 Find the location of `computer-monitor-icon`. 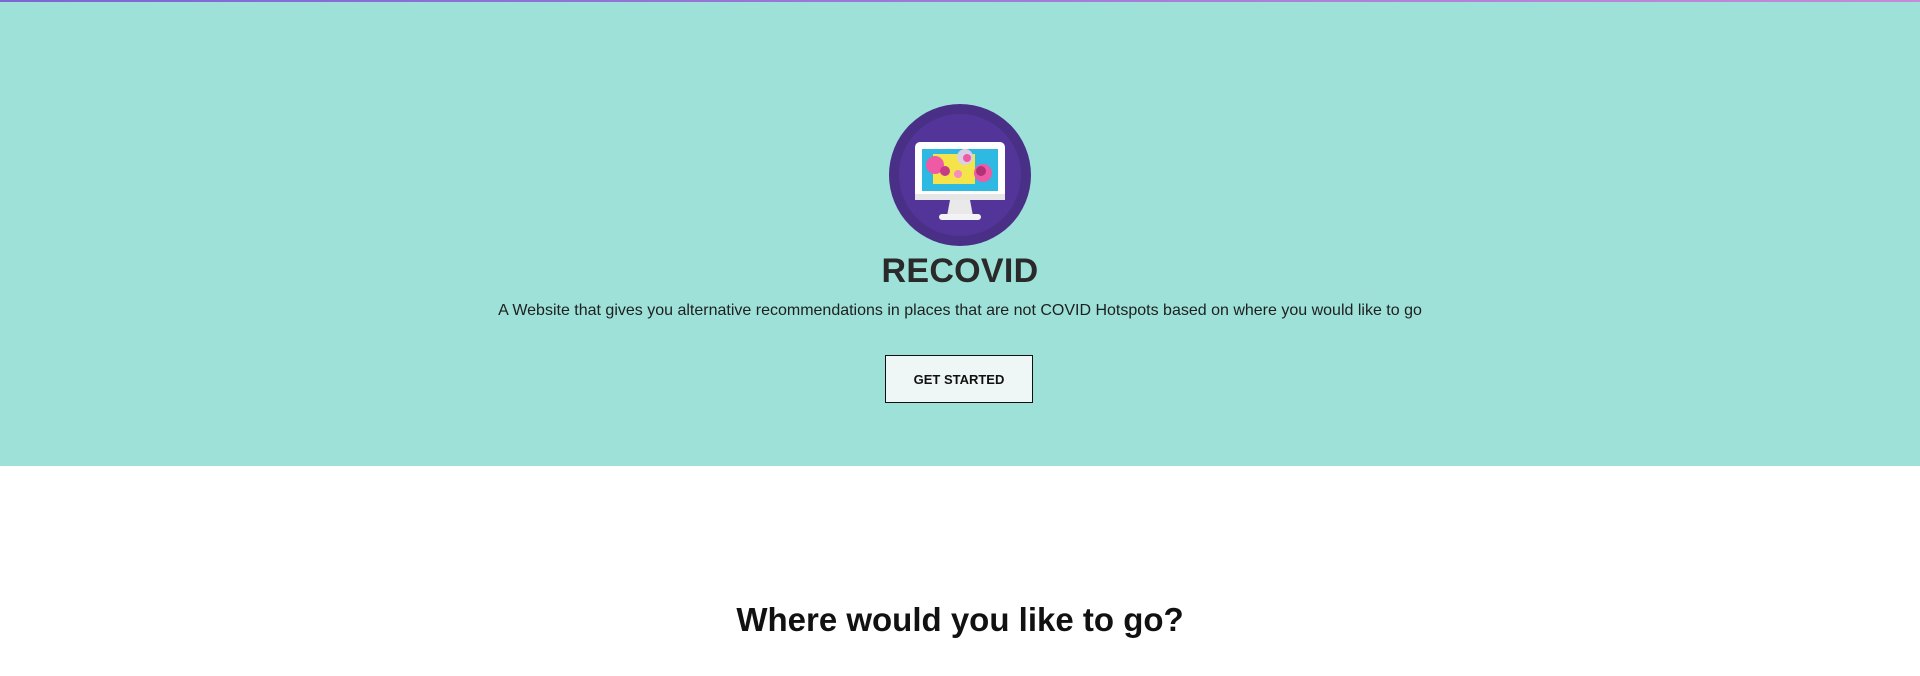

computer-monitor-icon is located at coordinates (960, 175).